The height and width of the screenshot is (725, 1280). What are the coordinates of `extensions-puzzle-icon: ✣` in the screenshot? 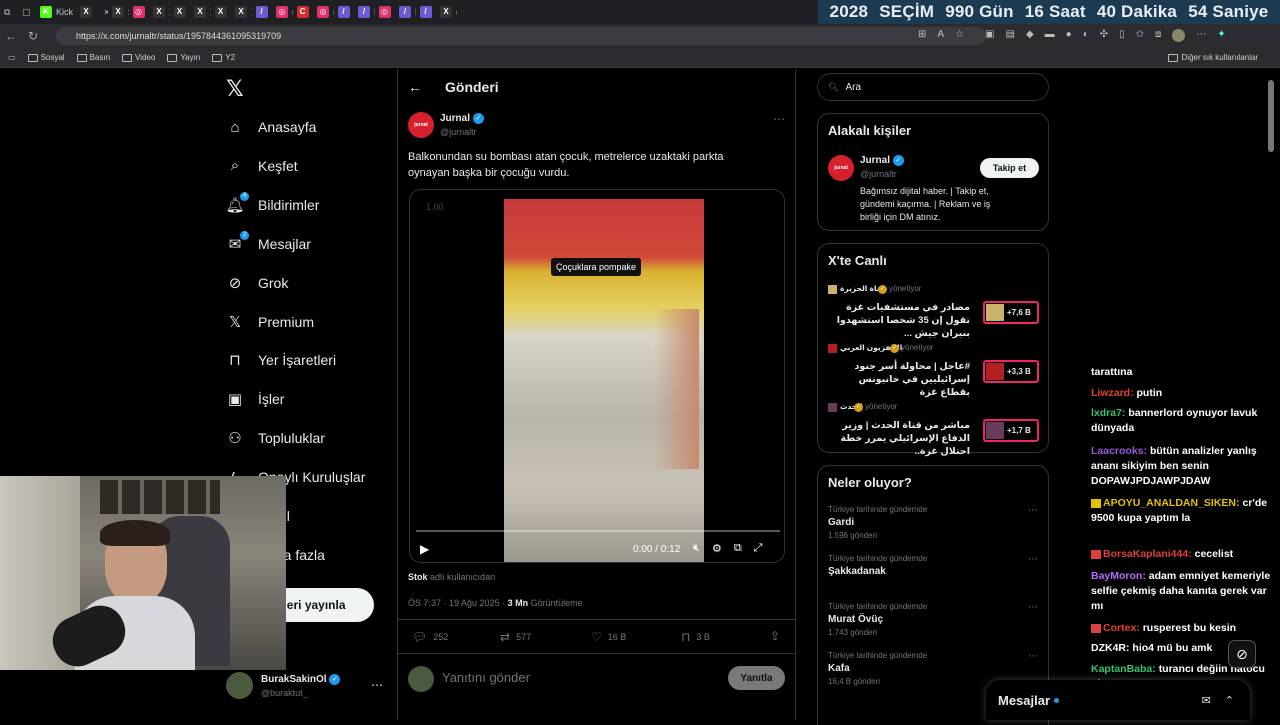 It's located at (1104, 35).